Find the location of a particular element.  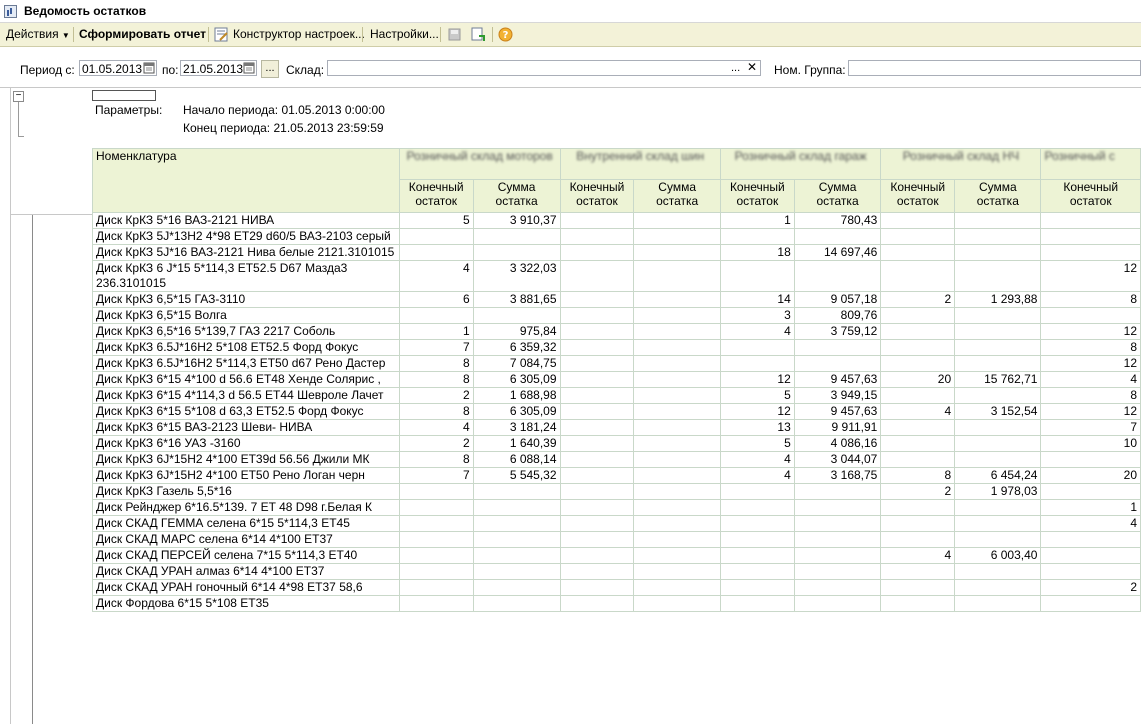

sum-cell: 6 088,14 is located at coordinates (516, 459).